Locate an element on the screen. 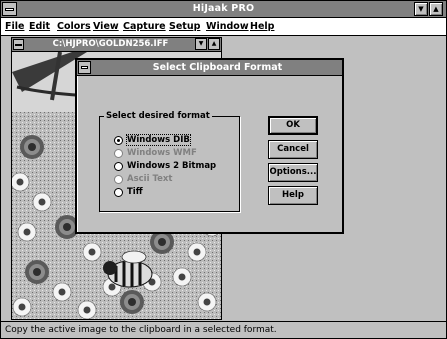 The width and height of the screenshot is (447, 339). image-window-title-bar: C:\HJPRO\GOLDN256.IFF ▼ ▲ is located at coordinates (116, 45).